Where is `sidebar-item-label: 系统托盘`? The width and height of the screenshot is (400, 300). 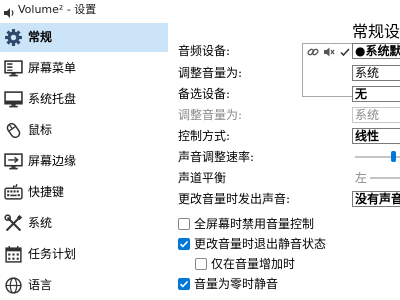 sidebar-item-label: 系统托盘 is located at coordinates (52, 99).